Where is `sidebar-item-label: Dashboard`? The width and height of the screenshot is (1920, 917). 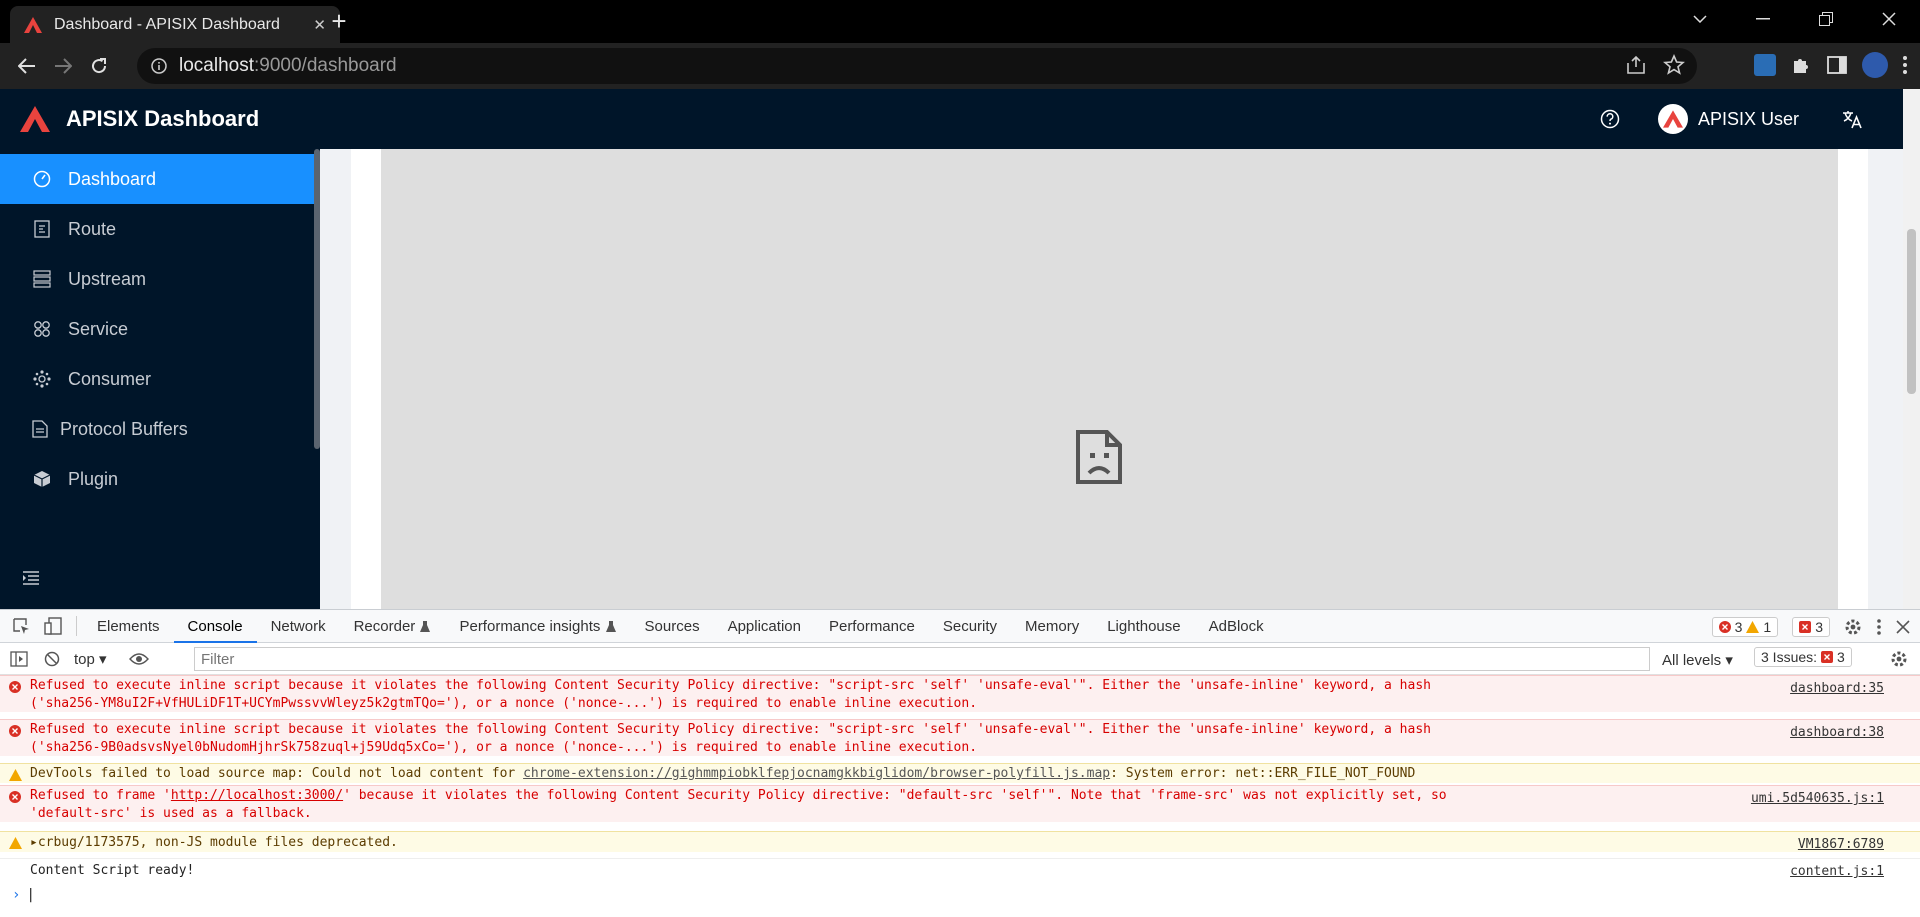
sidebar-item-label: Dashboard is located at coordinates (112, 178).